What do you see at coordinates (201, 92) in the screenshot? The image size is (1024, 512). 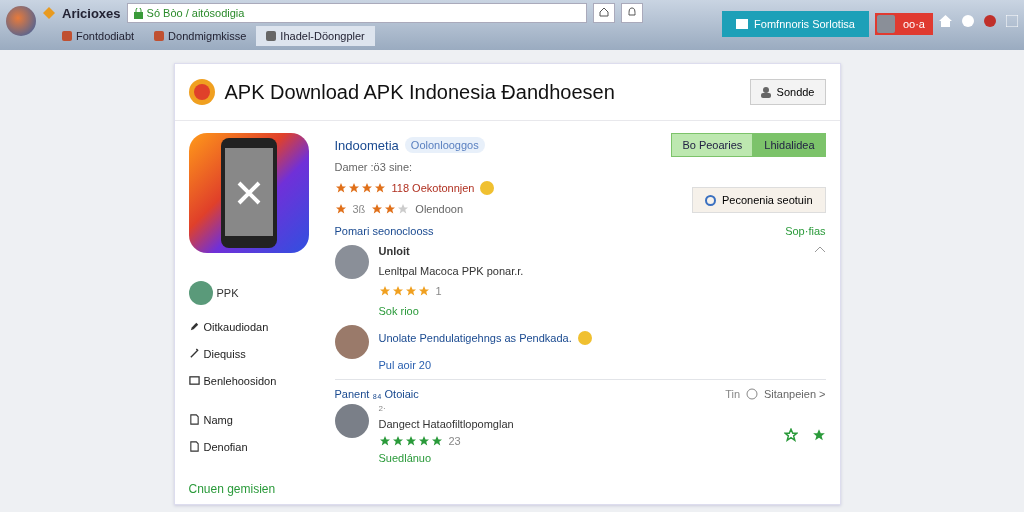 I see `app-logo-icon` at bounding box center [201, 92].